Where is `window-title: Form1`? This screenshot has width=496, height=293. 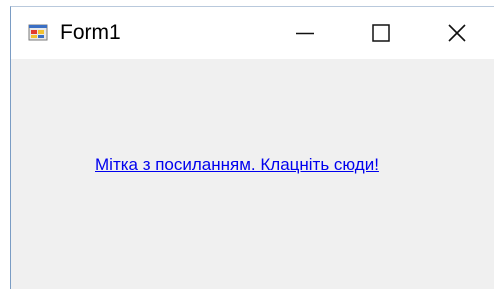
window-title: Form1 is located at coordinates (90, 32).